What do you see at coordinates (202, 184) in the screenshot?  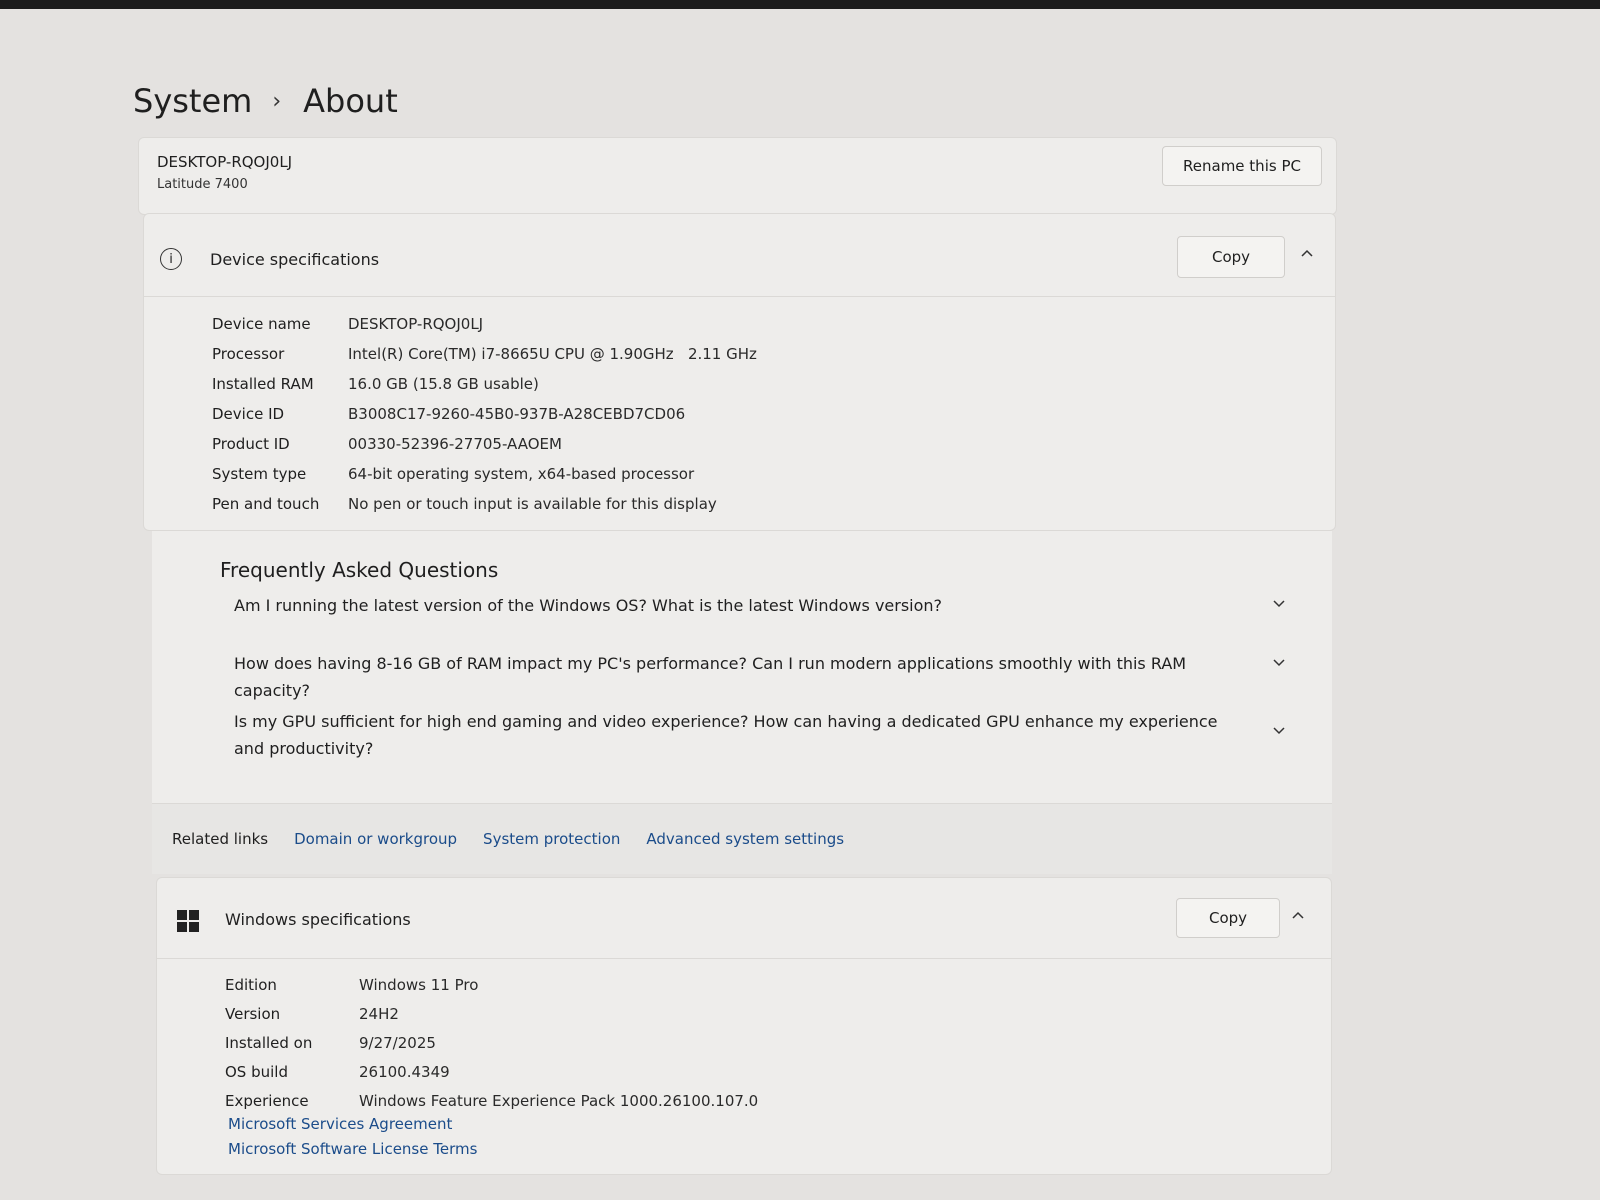 I see `pc-model: Latitude 7400` at bounding box center [202, 184].